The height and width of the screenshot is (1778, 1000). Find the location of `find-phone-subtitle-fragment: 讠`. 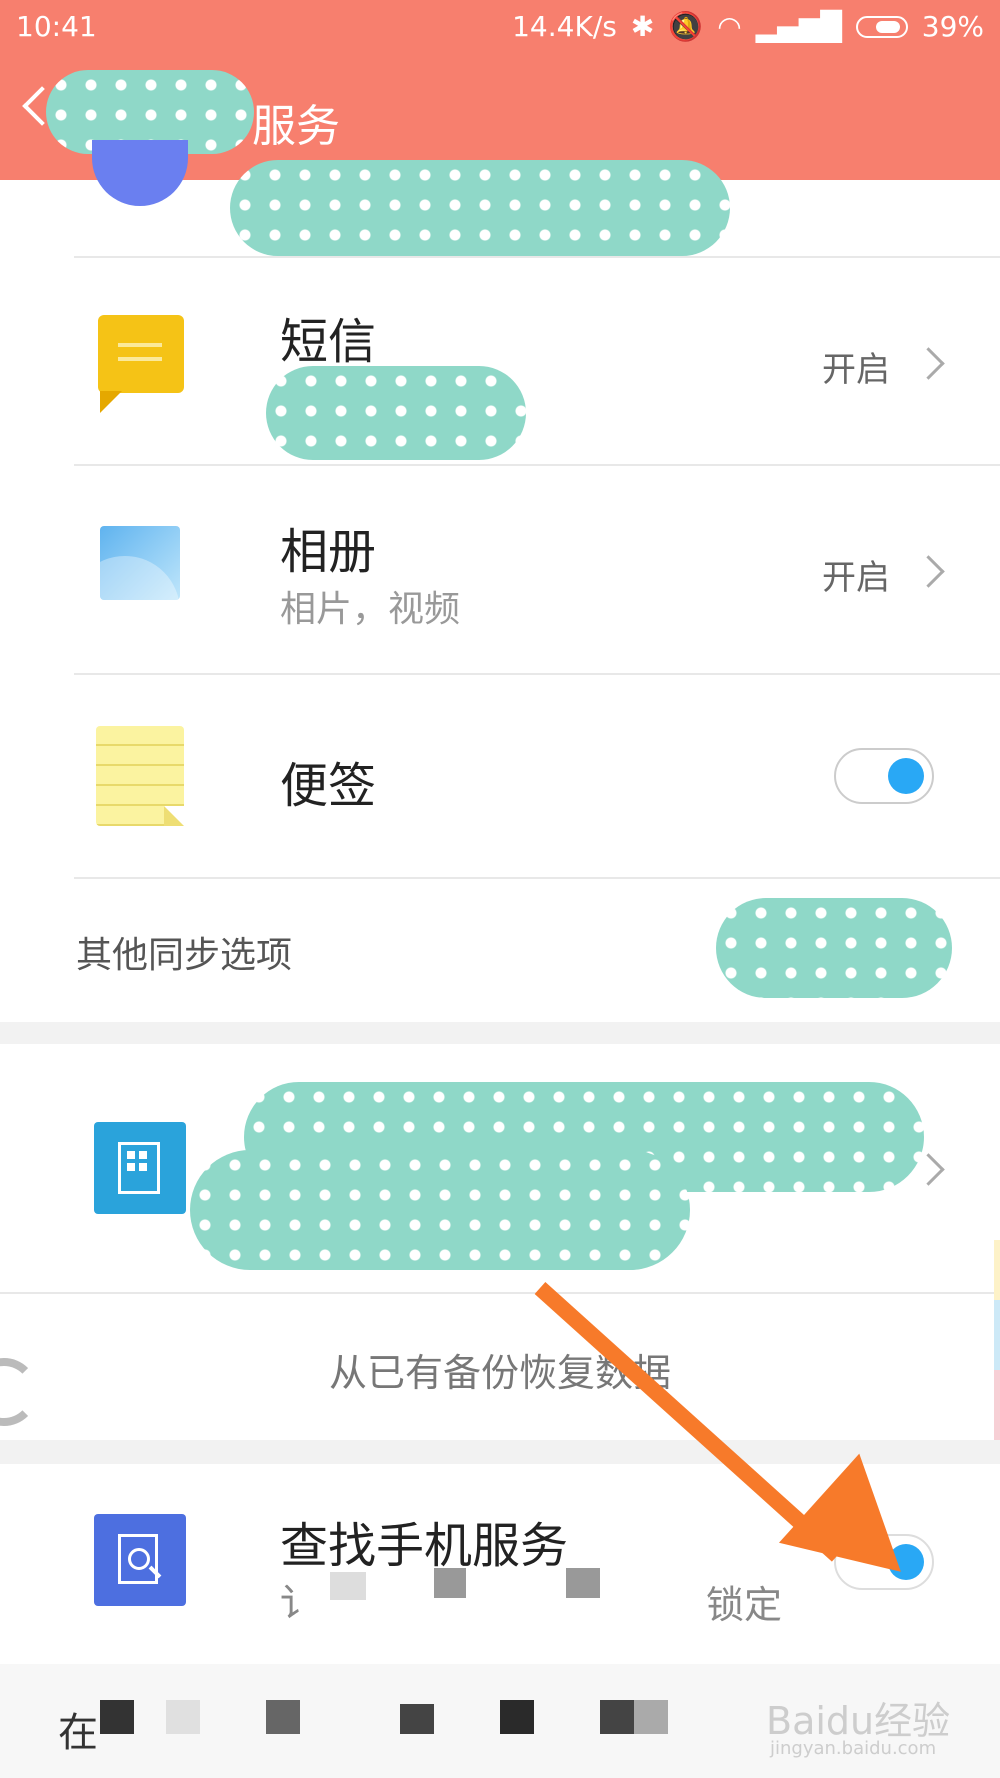

find-phone-subtitle-fragment: 讠 is located at coordinates (299, 1603).